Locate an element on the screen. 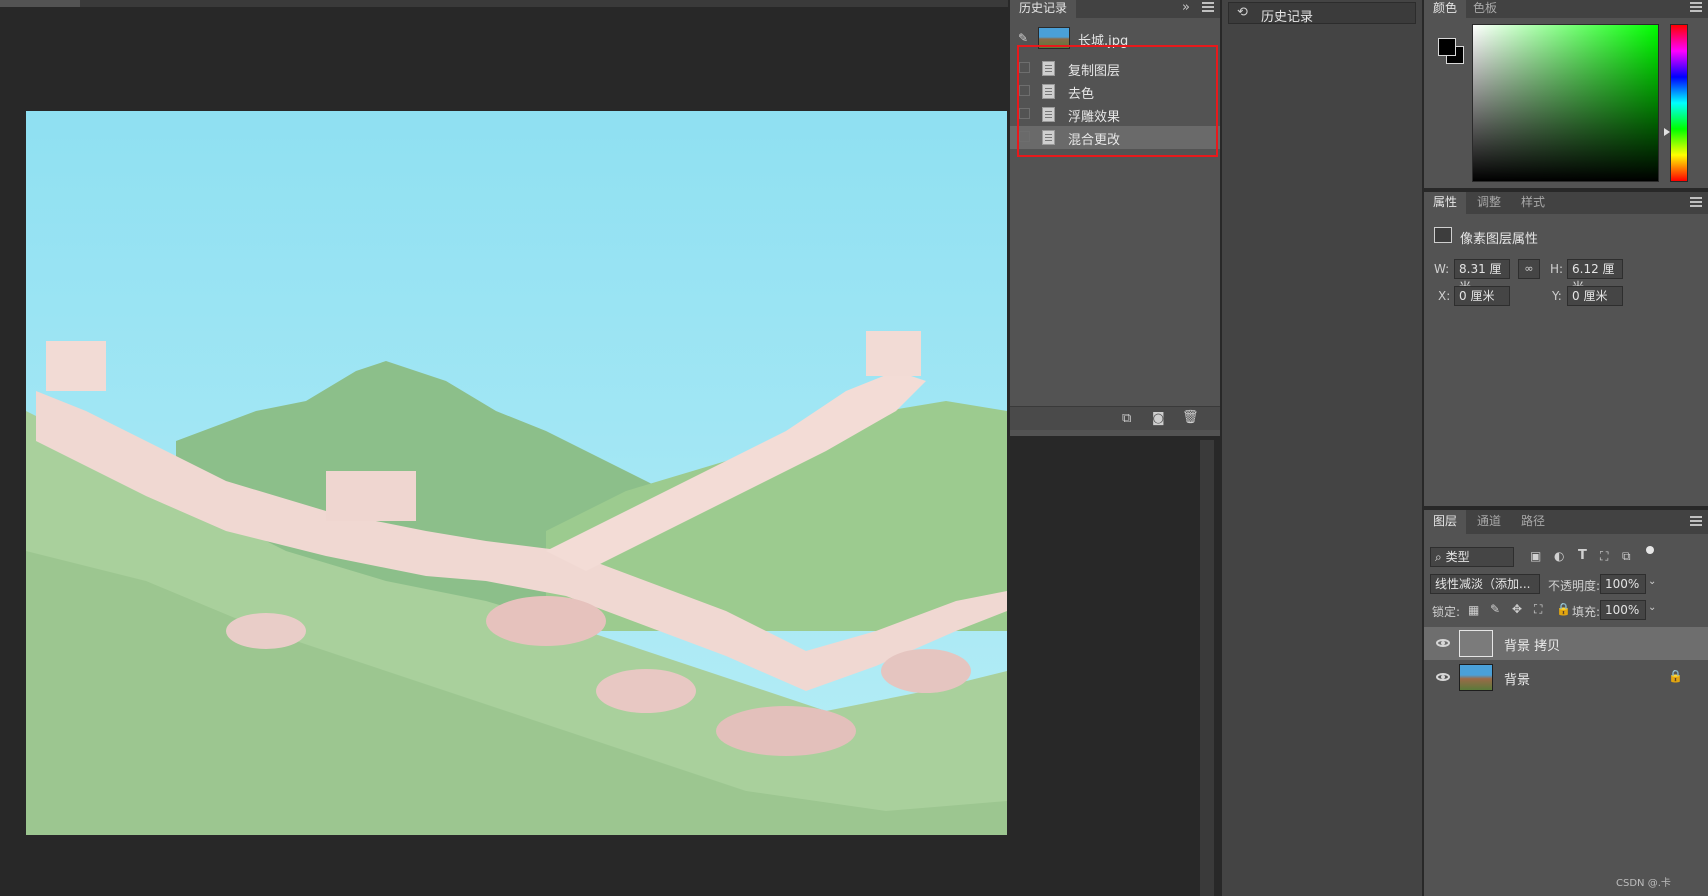 The image size is (1708, 896). filter-pixel-icon: ▣ is located at coordinates (1535, 556).